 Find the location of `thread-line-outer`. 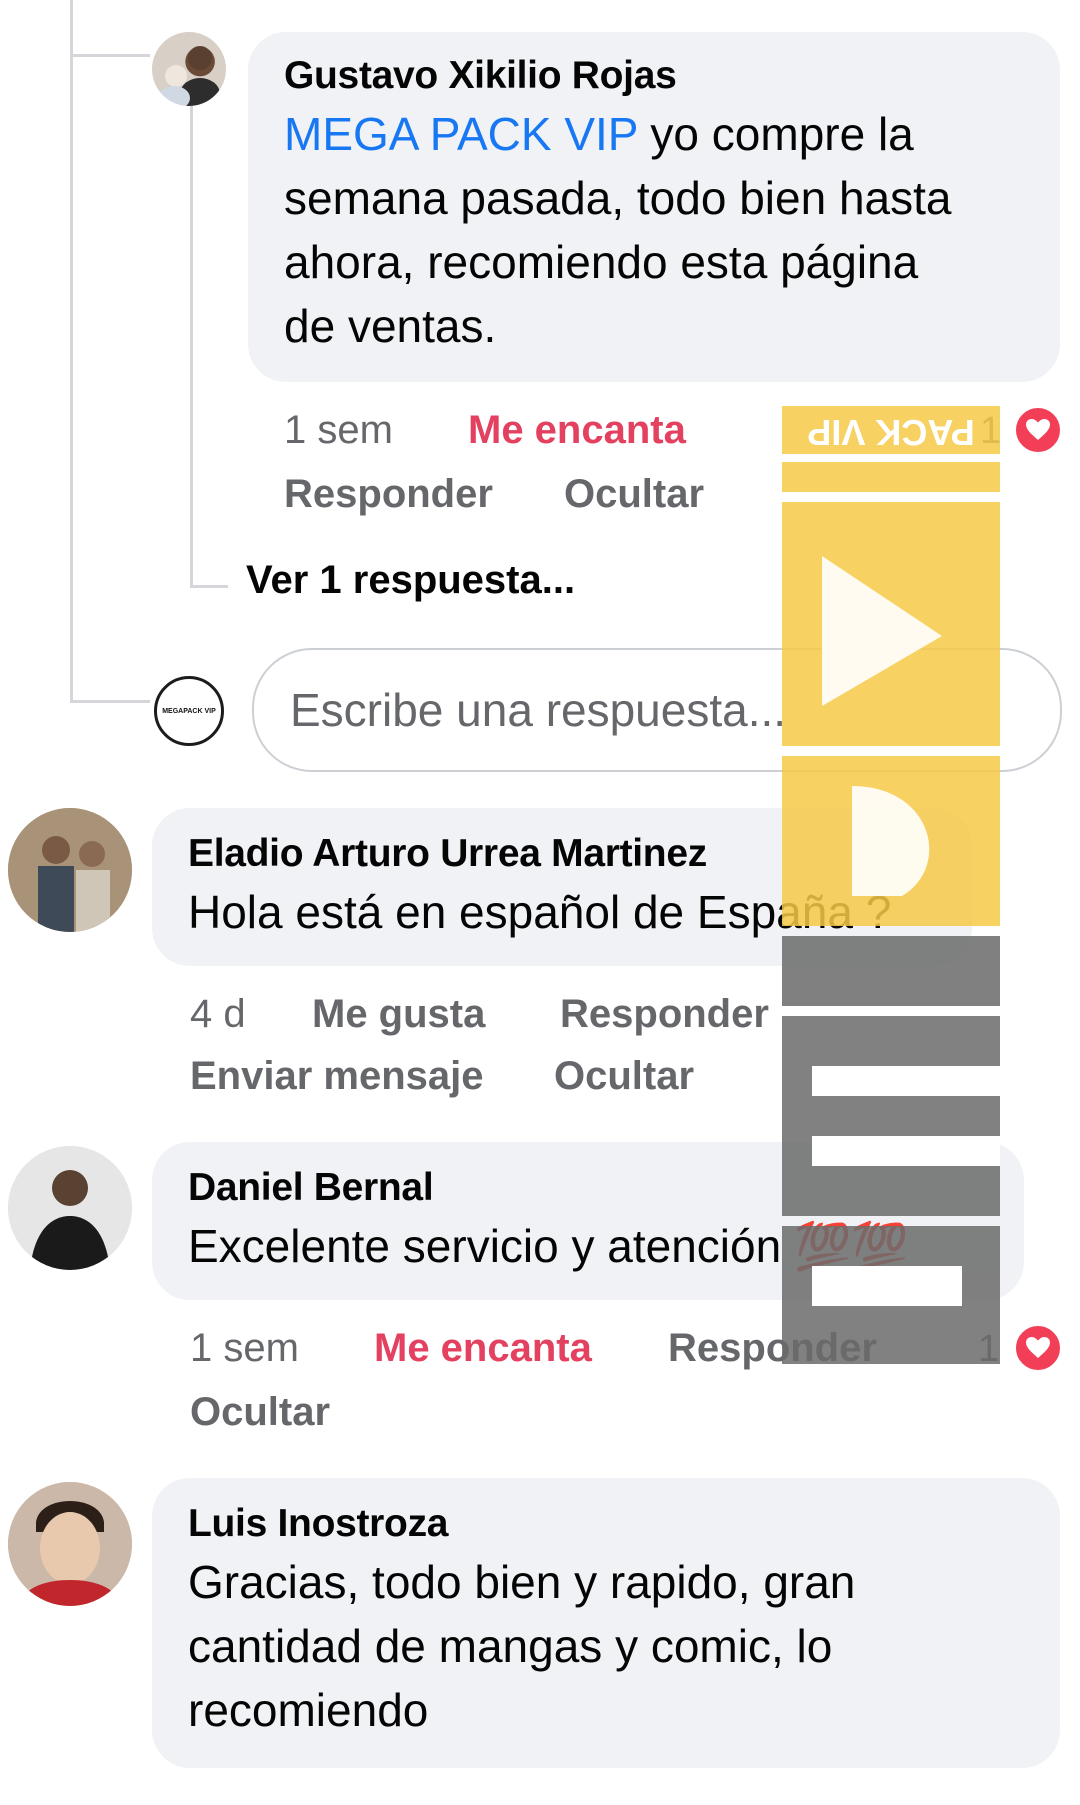

thread-line-outer is located at coordinates (71, 350).